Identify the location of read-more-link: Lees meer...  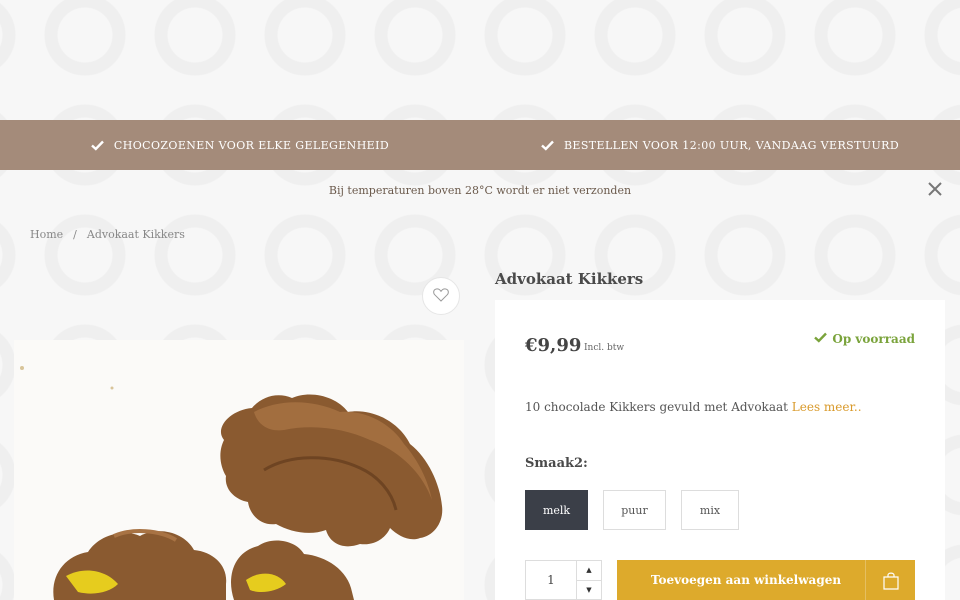
(827, 407).